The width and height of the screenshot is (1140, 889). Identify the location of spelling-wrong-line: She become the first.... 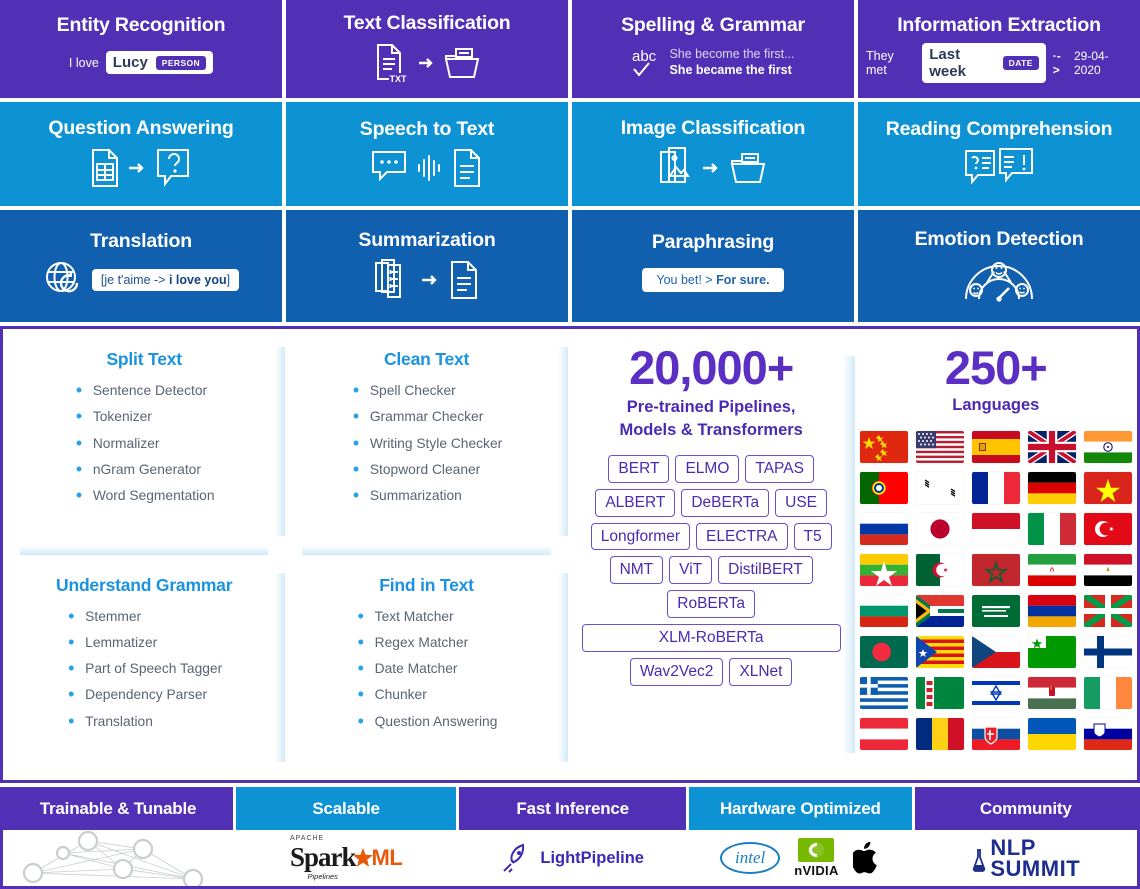
(732, 54).